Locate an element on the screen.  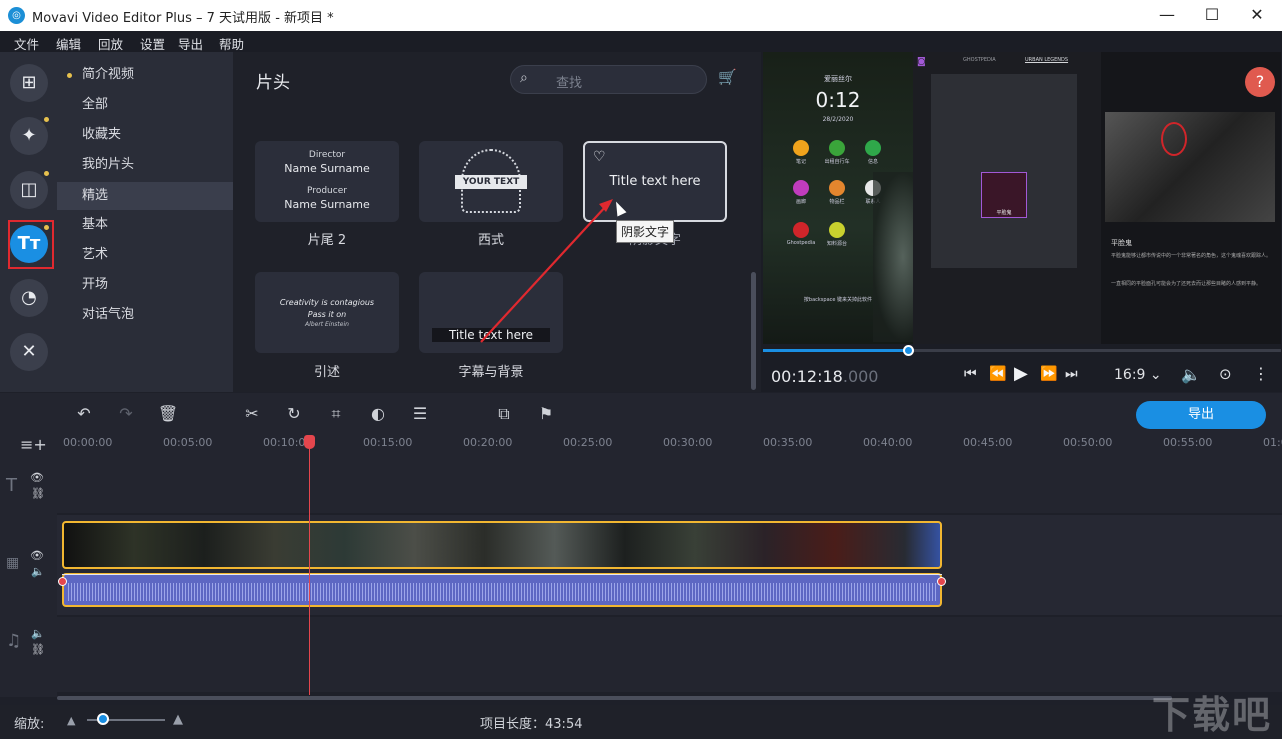
ruler-tick: 00:00:00 is located at coordinates (88, 442).